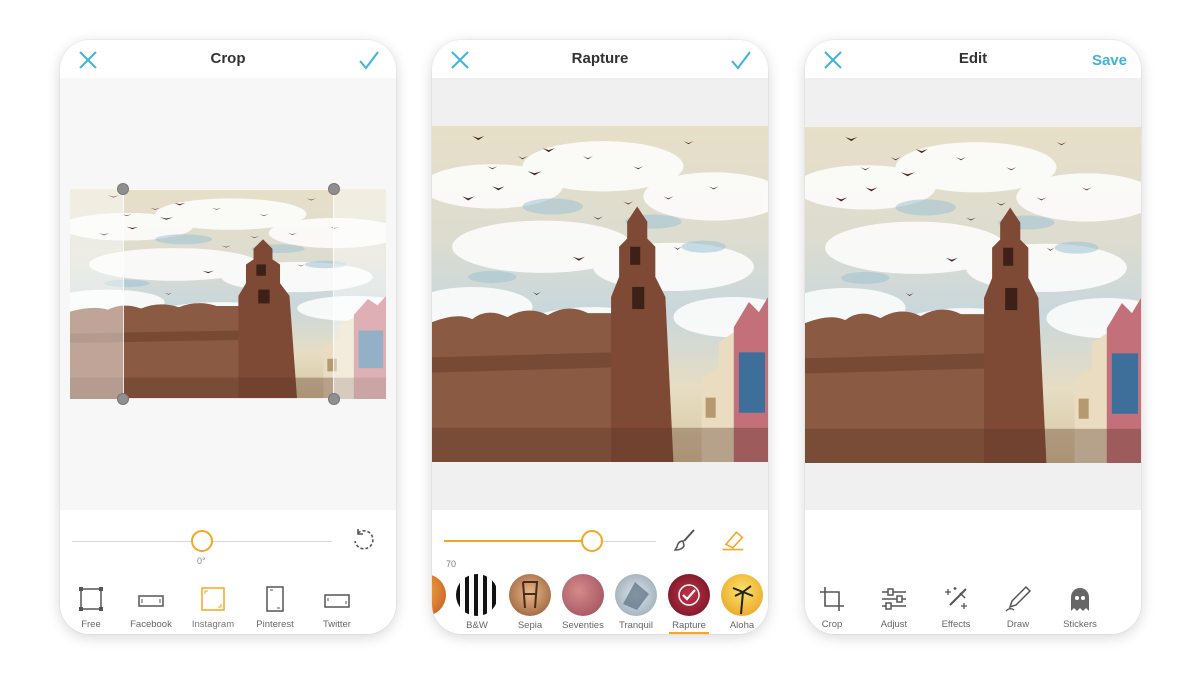 Image resolution: width=1200 pixels, height=674 pixels. What do you see at coordinates (732, 540) in the screenshot?
I see `eraser-icon` at bounding box center [732, 540].